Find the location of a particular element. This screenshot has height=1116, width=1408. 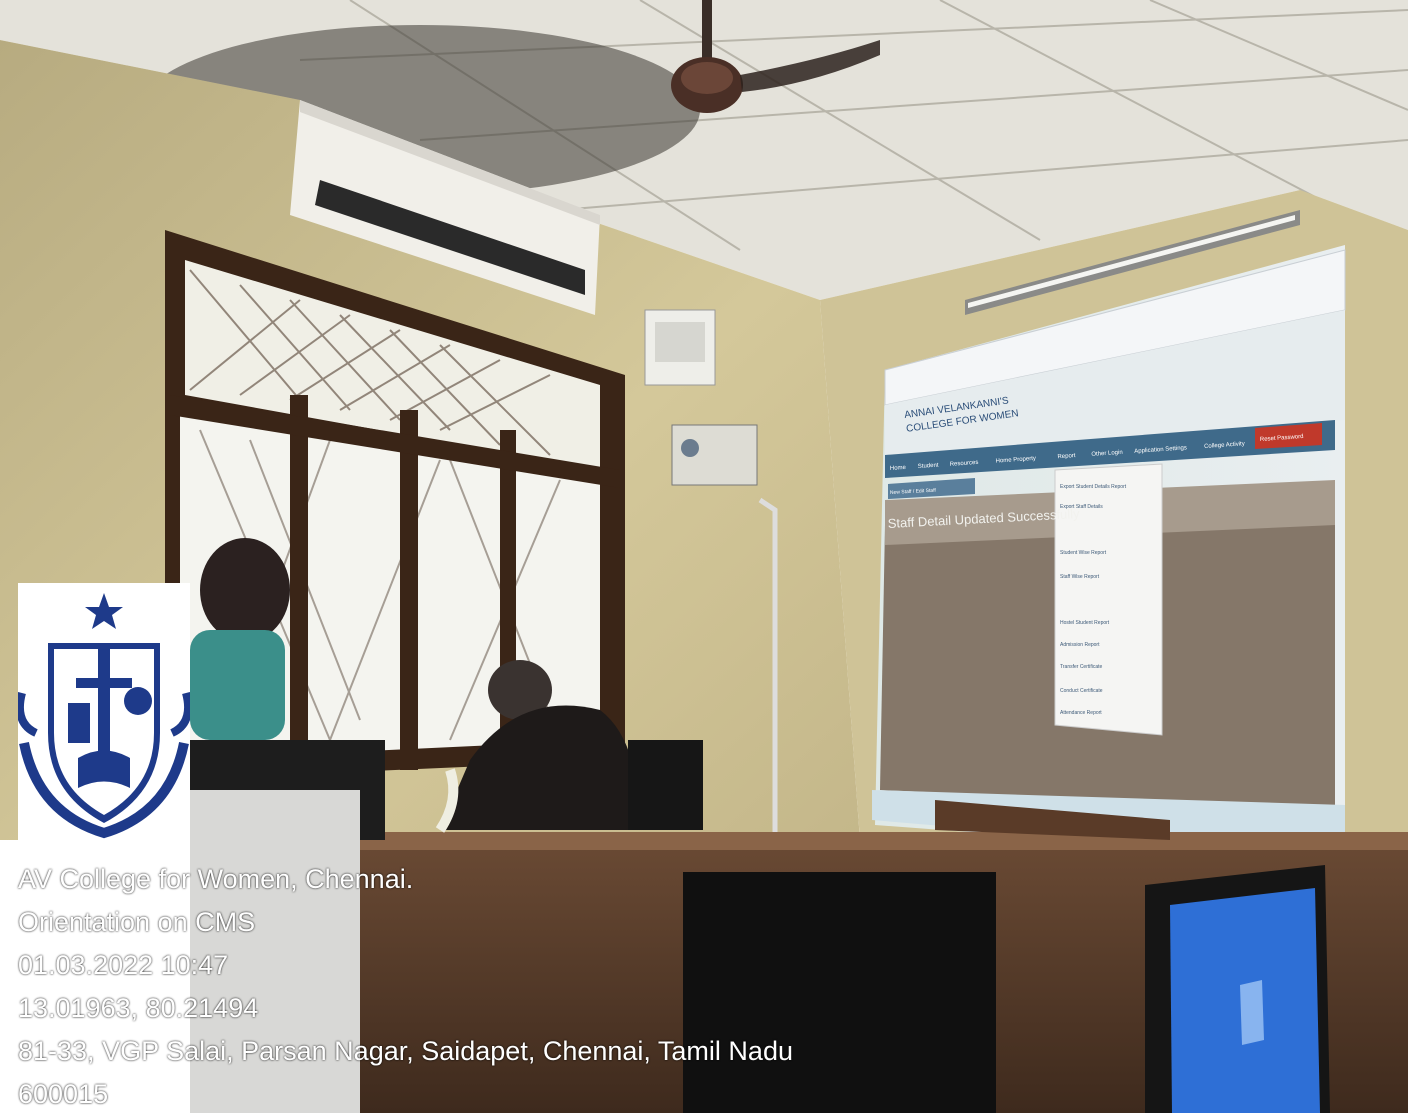

nav-report: Report is located at coordinates (1066, 456).